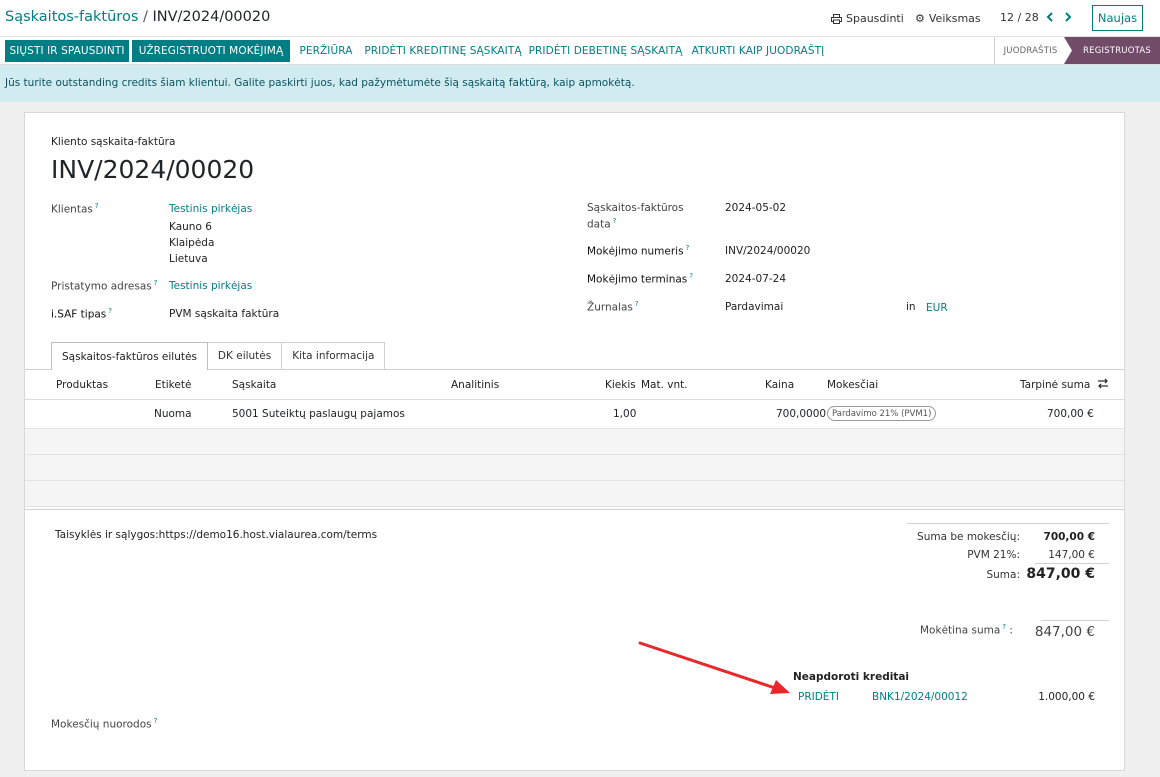  What do you see at coordinates (754, 307) in the screenshot?
I see `journal-value: Pardavimai` at bounding box center [754, 307].